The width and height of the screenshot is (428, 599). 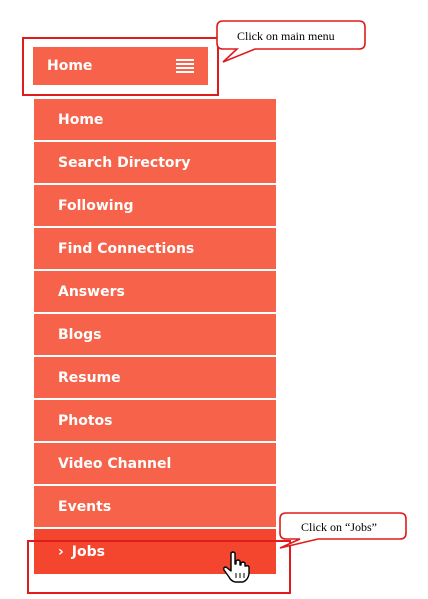 I want to click on callout-main-menu, so click(x=291, y=41).